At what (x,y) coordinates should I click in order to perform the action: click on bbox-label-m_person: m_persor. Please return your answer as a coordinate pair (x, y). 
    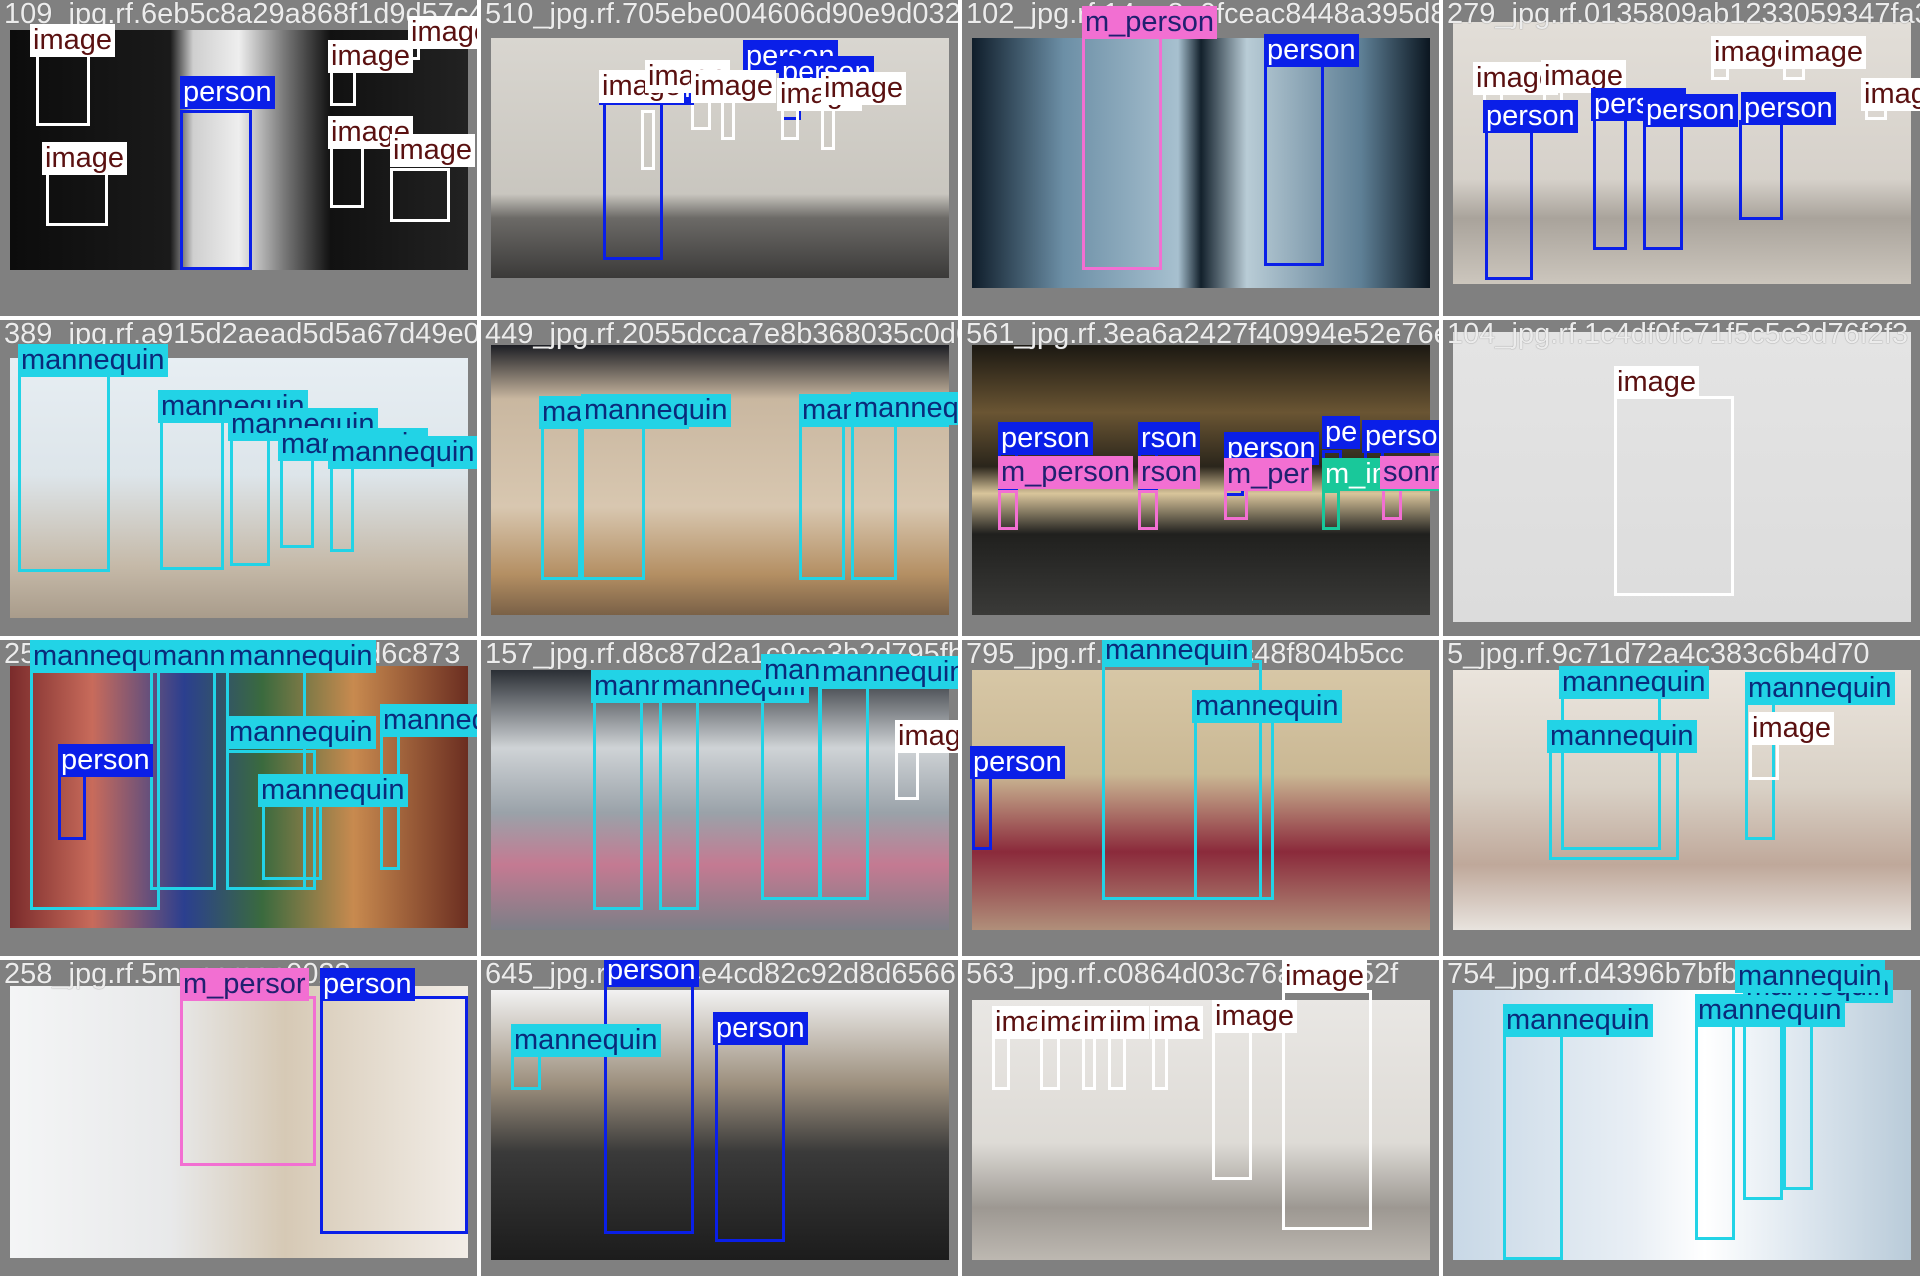
    Looking at the image, I should click on (244, 984).